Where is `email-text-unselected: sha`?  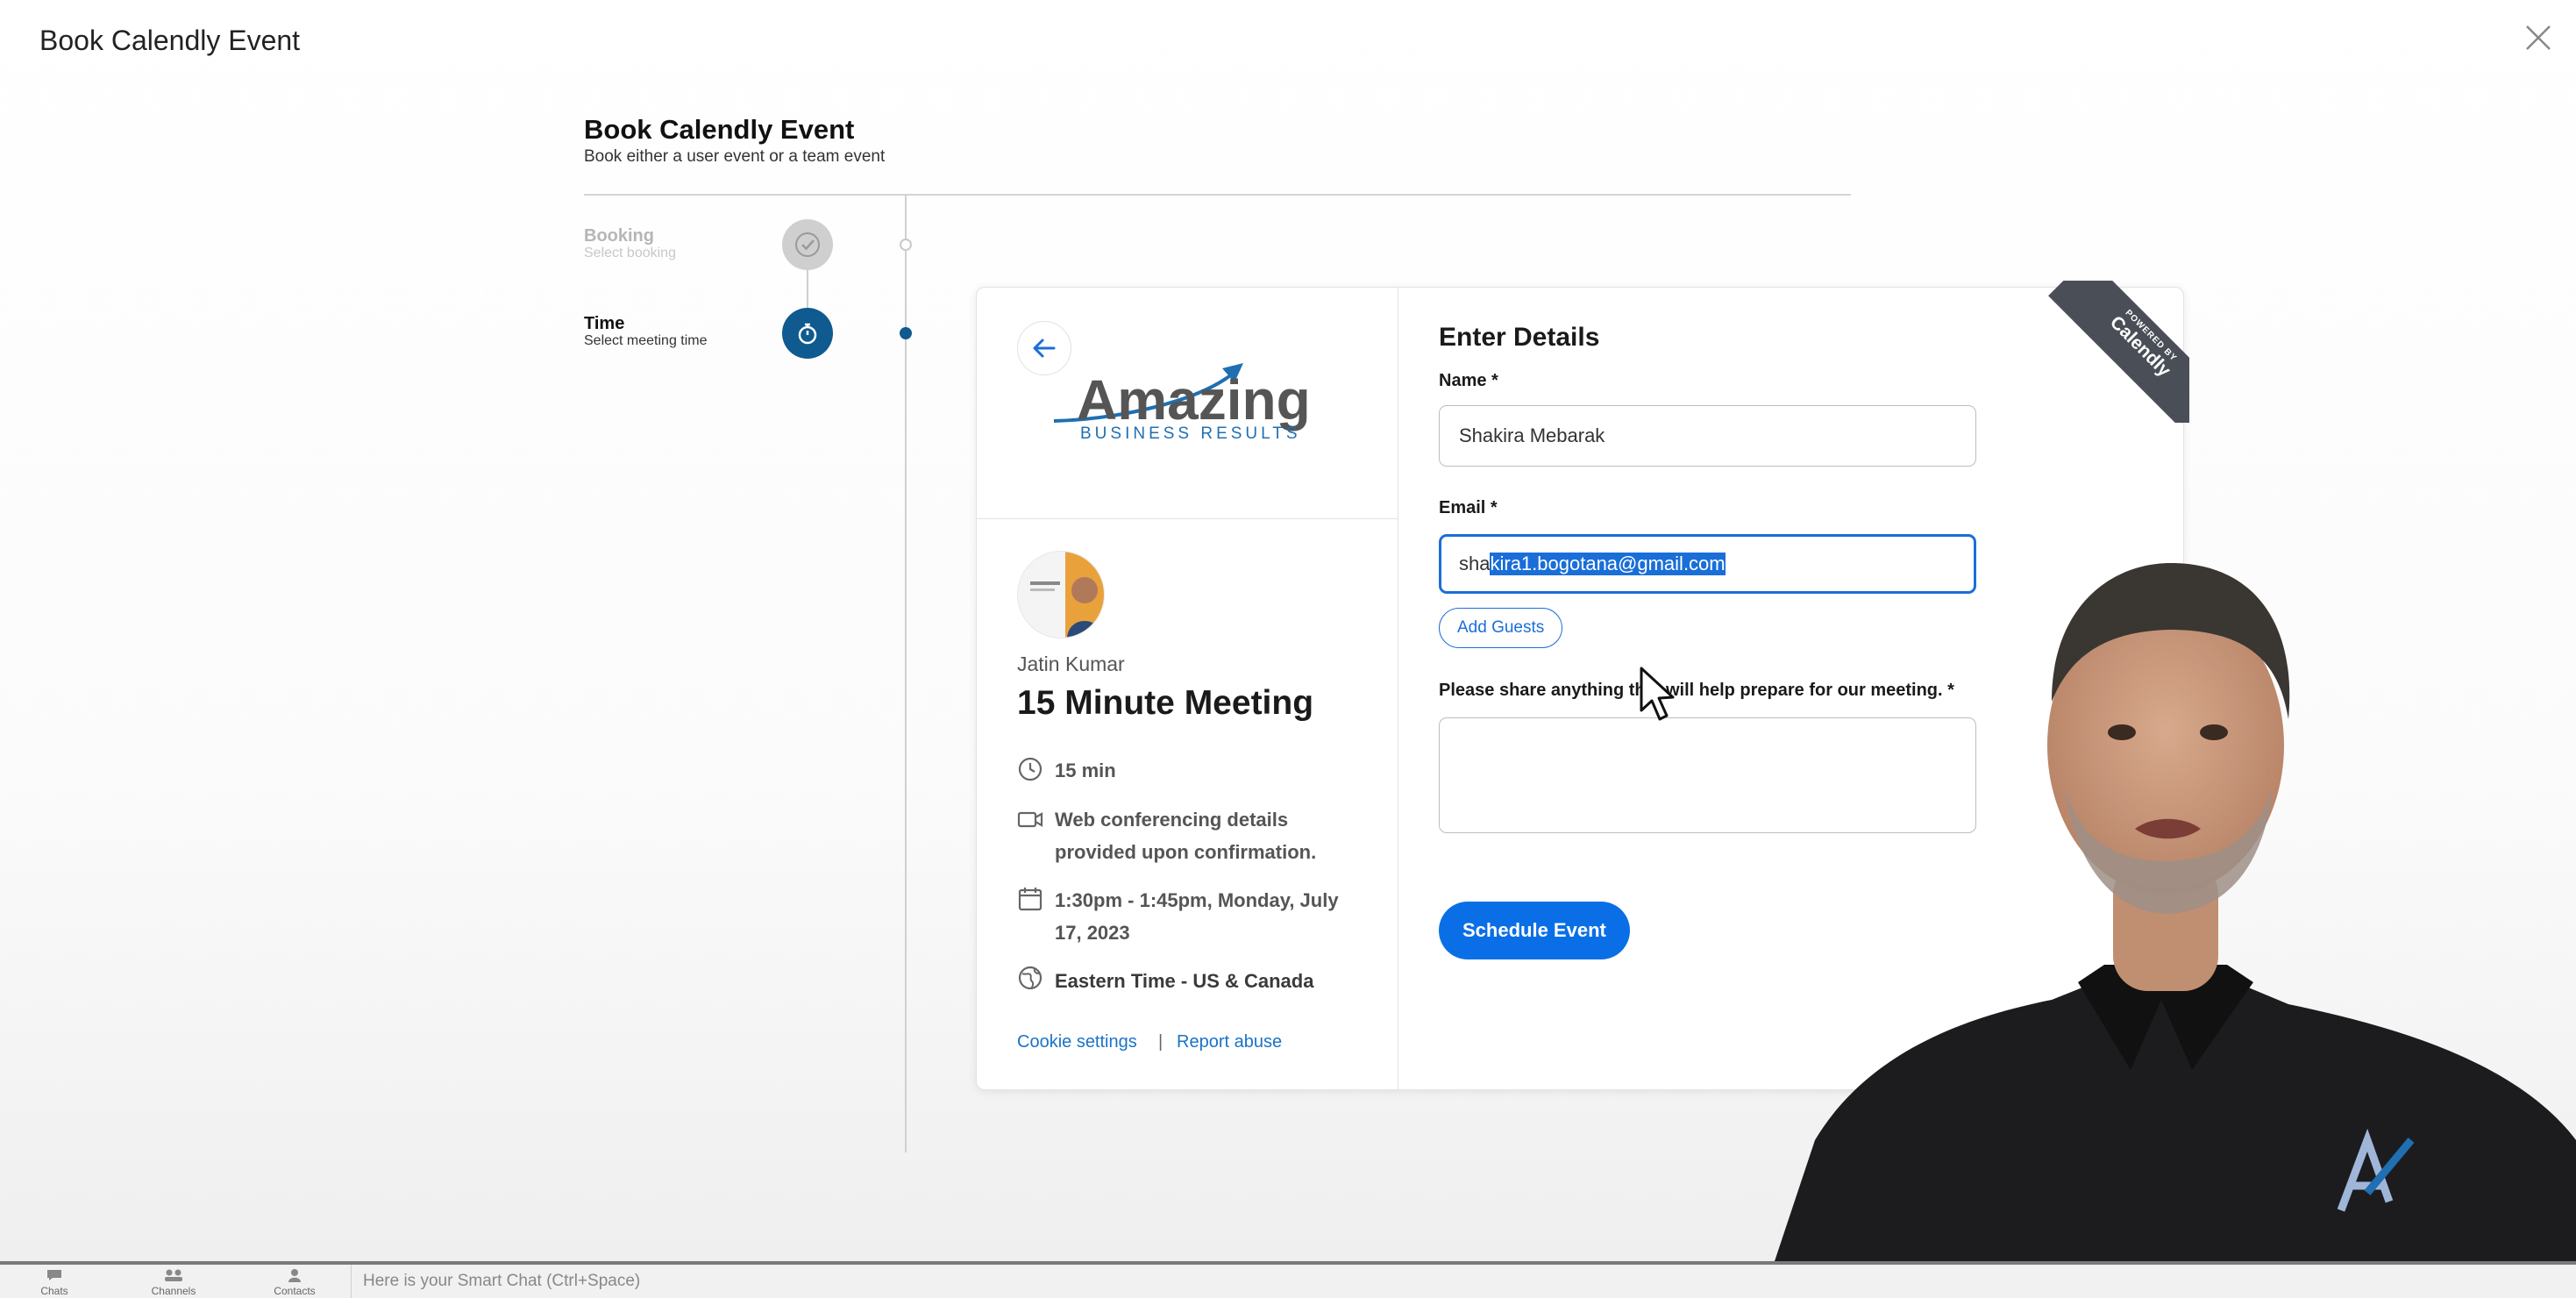 email-text-unselected: sha is located at coordinates (1475, 563).